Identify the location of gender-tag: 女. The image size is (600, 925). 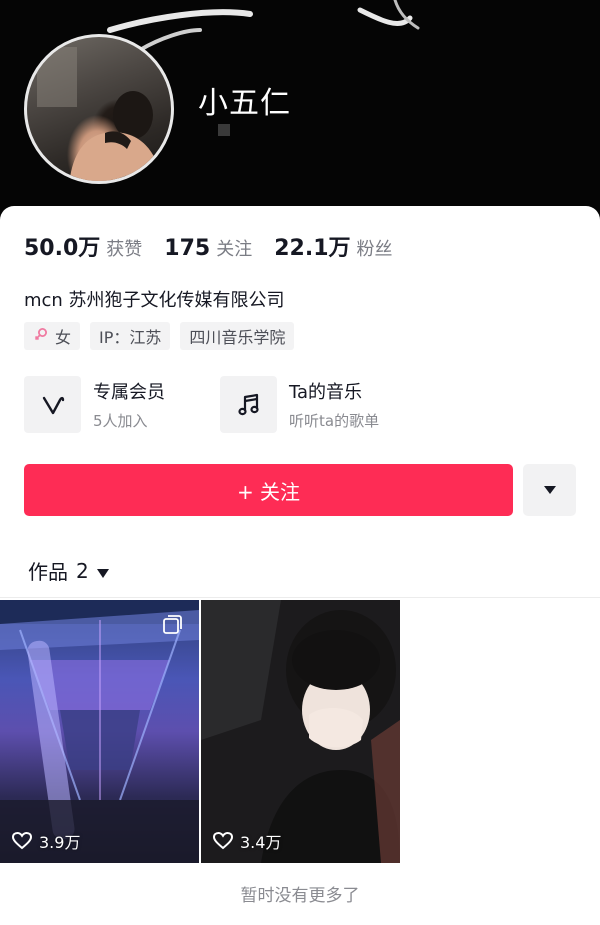
(52, 336).